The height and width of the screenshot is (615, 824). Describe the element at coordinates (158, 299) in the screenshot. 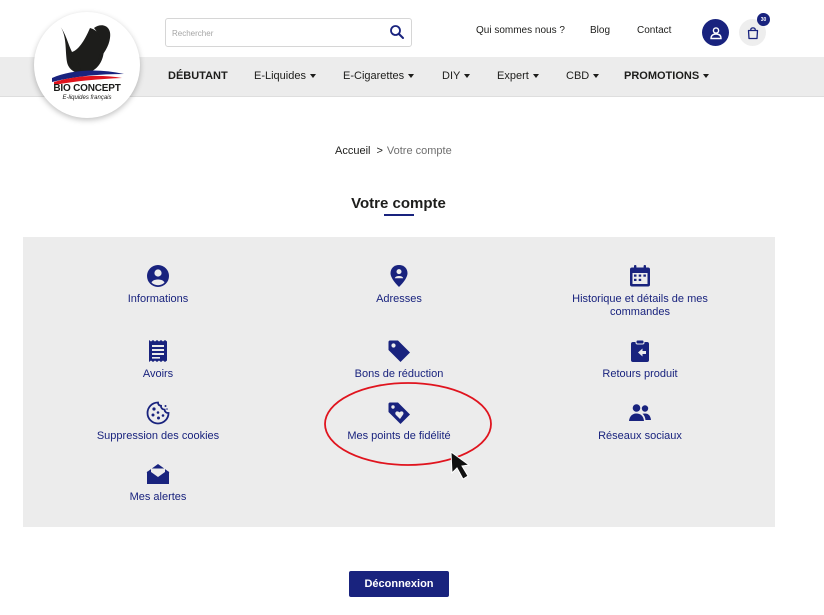

I see `tile-label: Informations` at that location.